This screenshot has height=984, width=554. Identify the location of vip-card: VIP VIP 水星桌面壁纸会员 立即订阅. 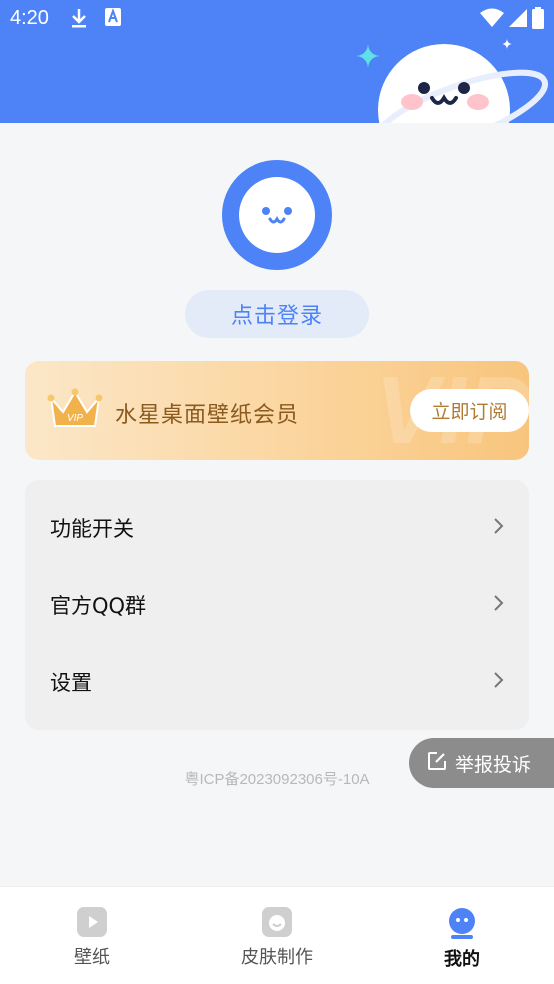
(277, 410).